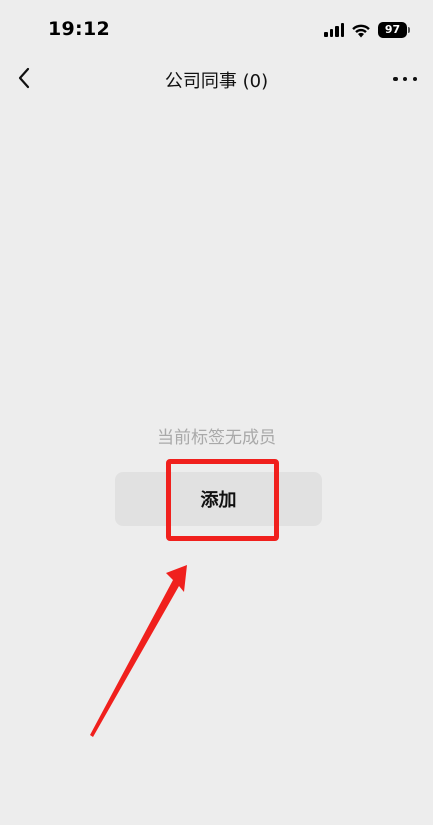  What do you see at coordinates (405, 79) in the screenshot?
I see `more-dots-icon` at bounding box center [405, 79].